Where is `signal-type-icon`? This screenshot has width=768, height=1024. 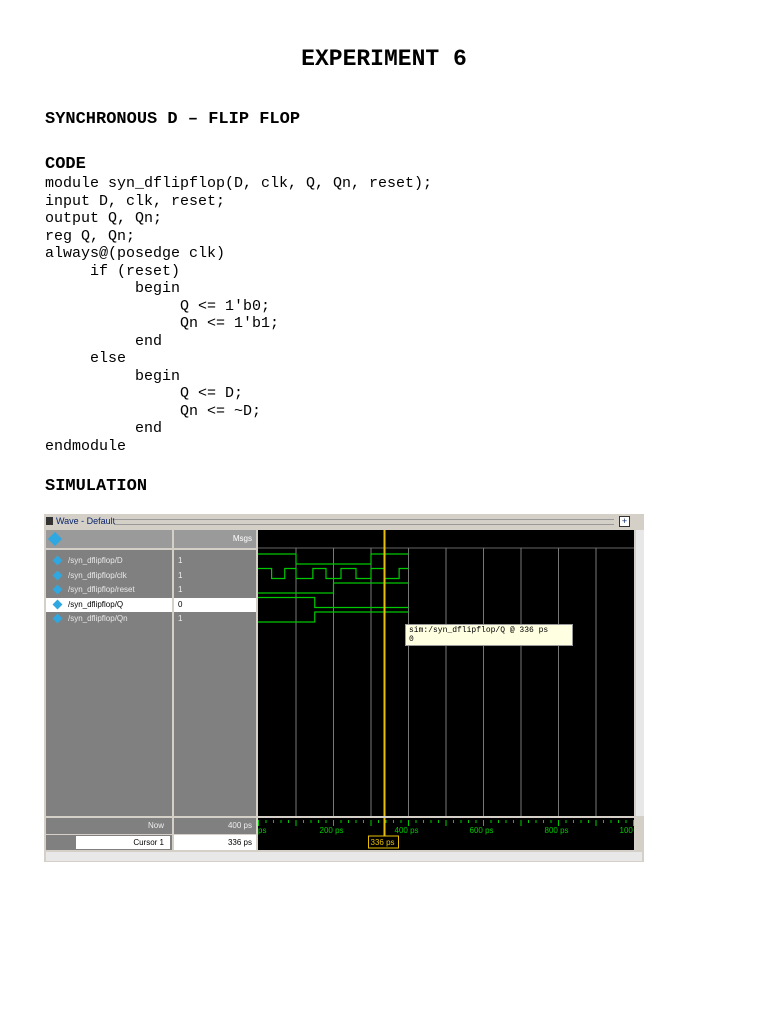
signal-type-icon is located at coordinates (55, 539).